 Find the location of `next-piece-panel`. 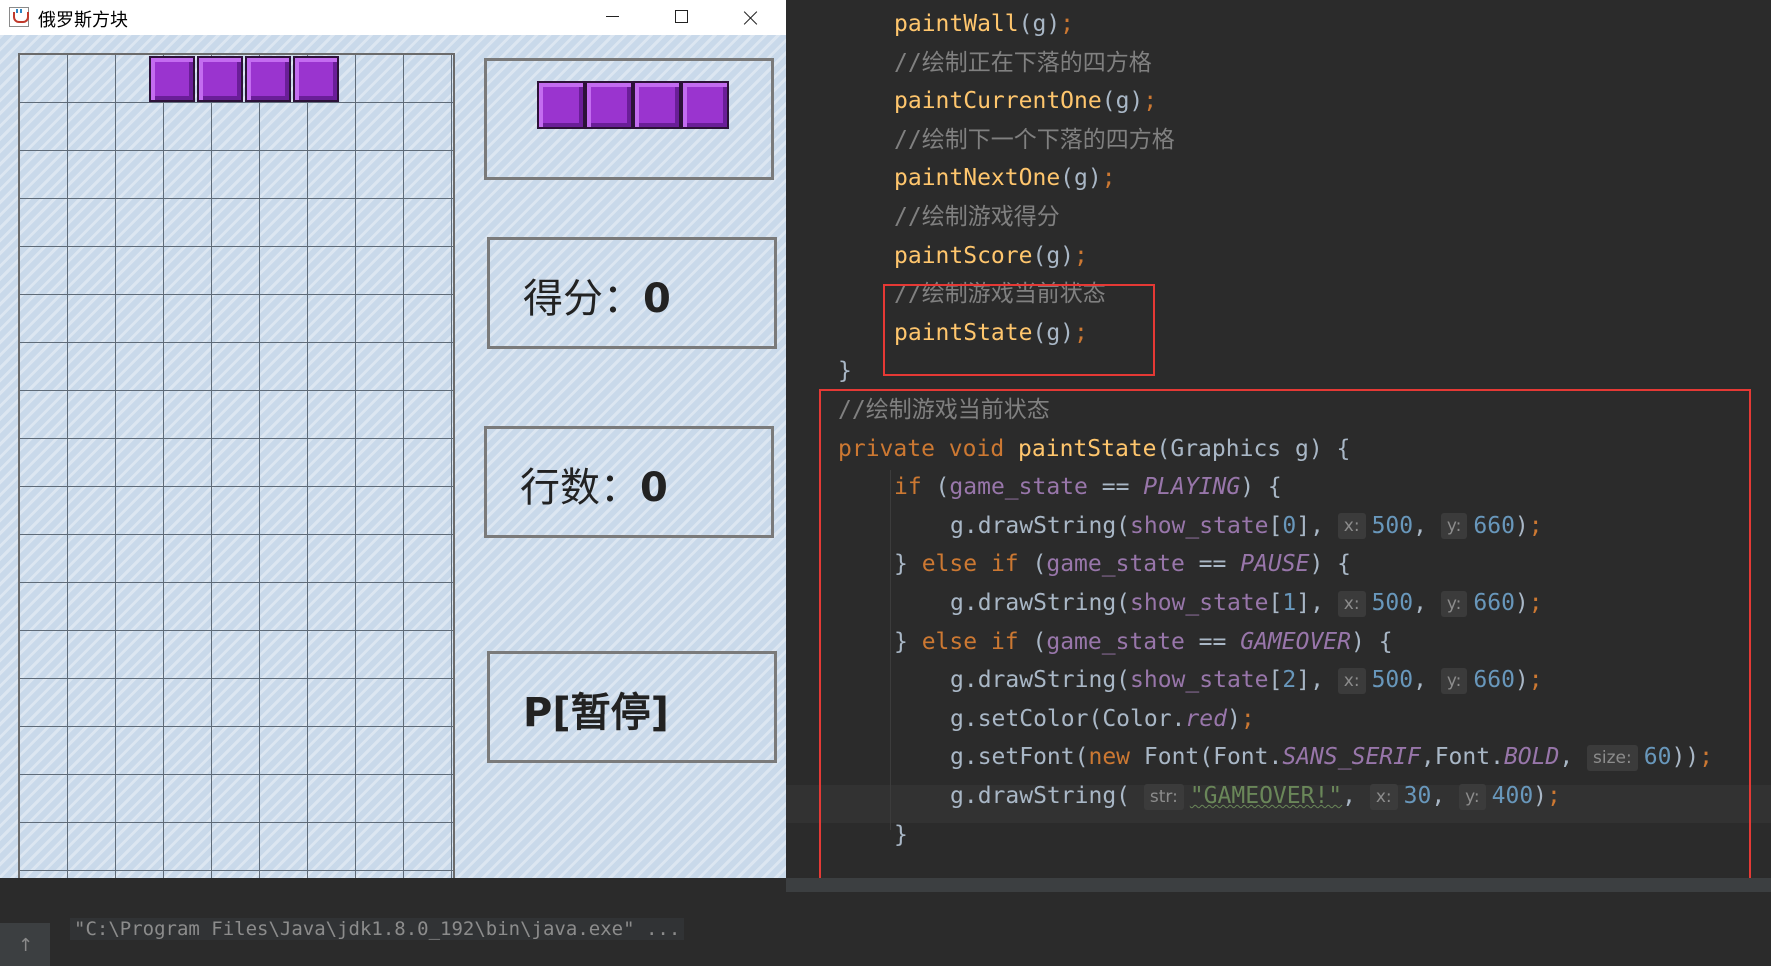

next-piece-panel is located at coordinates (629, 119).